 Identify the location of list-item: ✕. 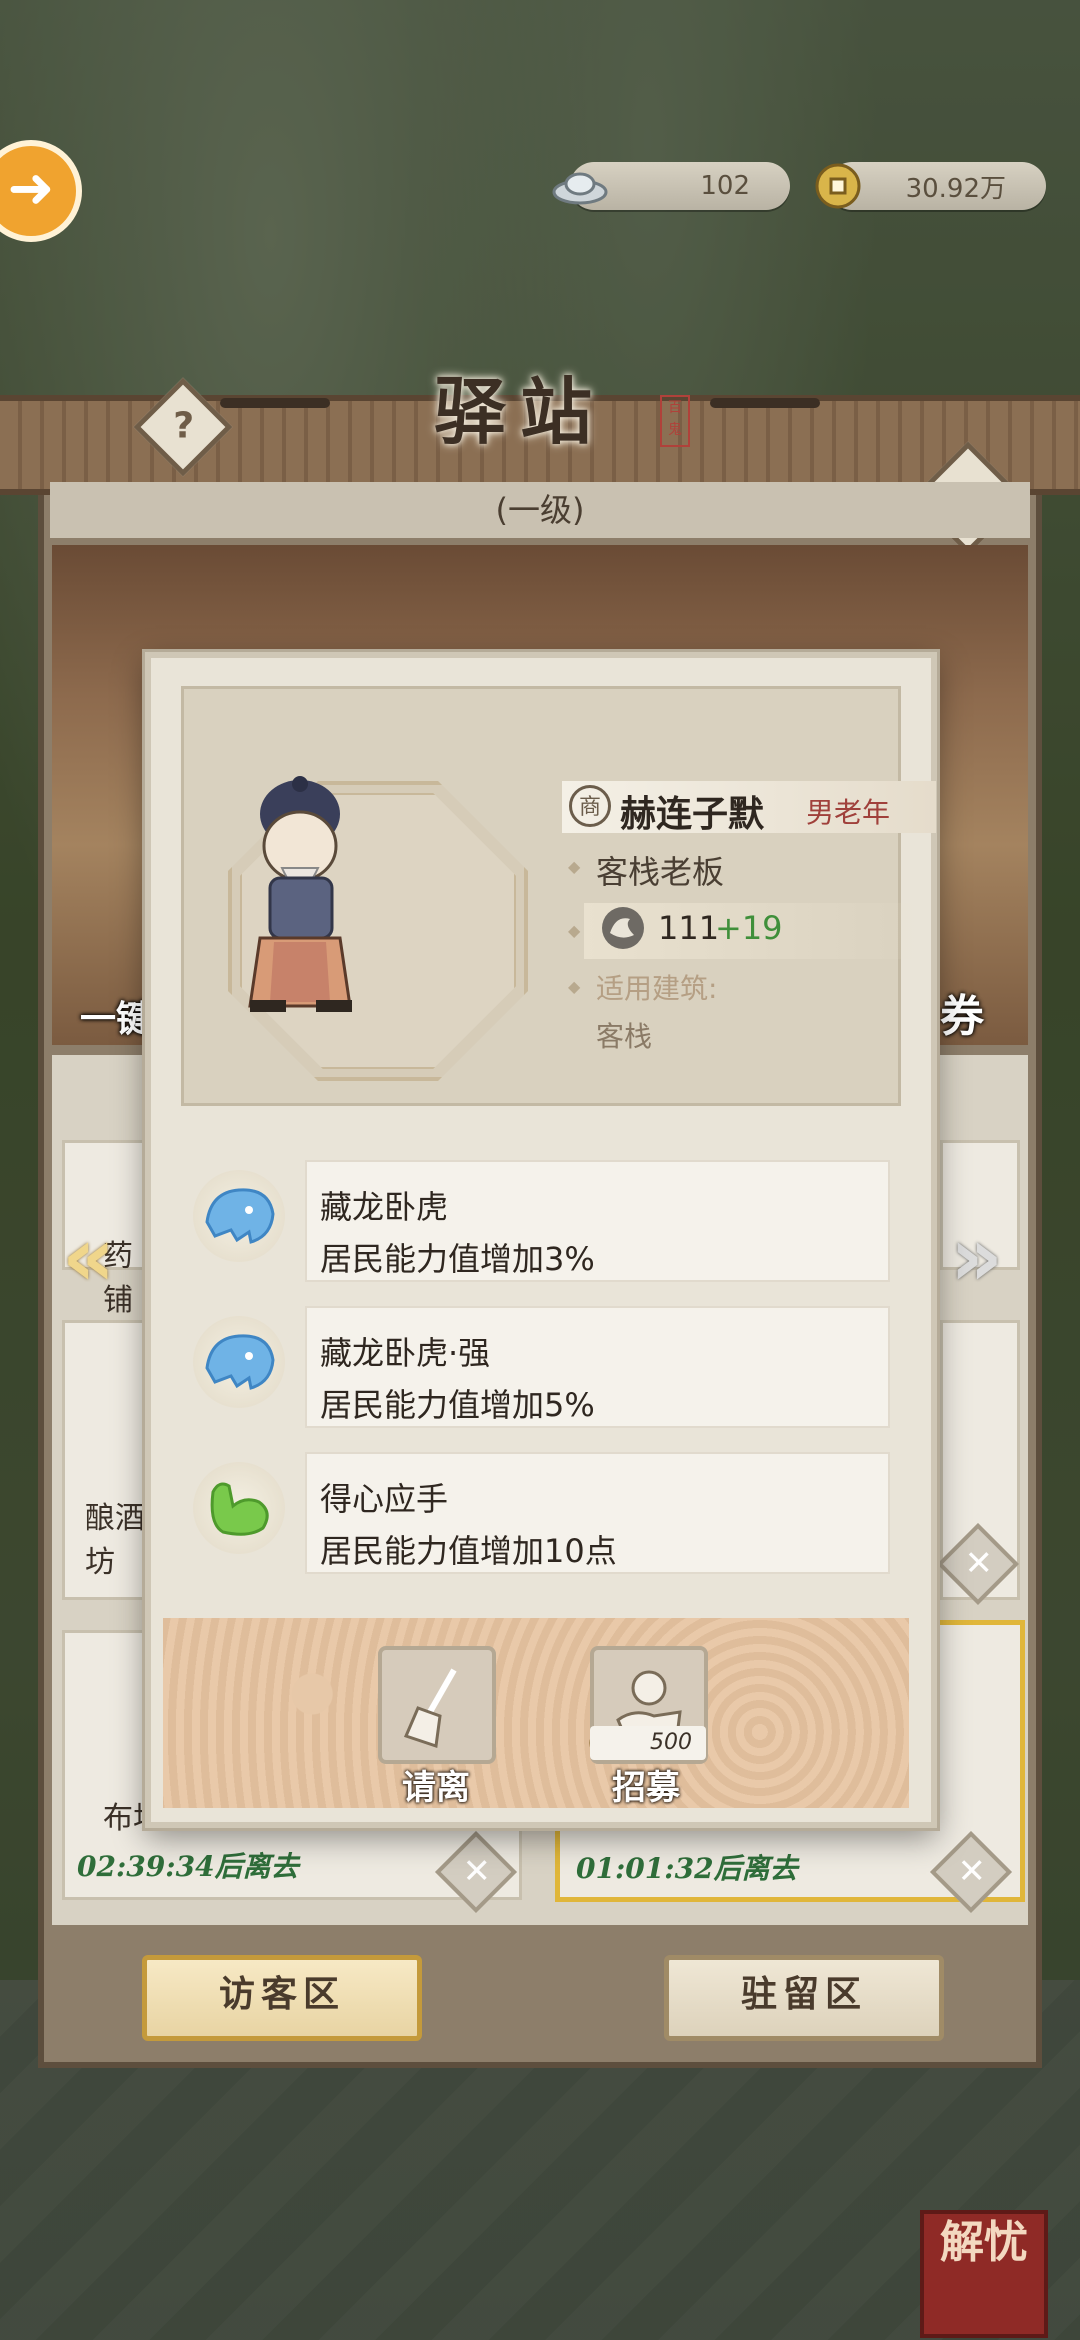
(978, 1463).